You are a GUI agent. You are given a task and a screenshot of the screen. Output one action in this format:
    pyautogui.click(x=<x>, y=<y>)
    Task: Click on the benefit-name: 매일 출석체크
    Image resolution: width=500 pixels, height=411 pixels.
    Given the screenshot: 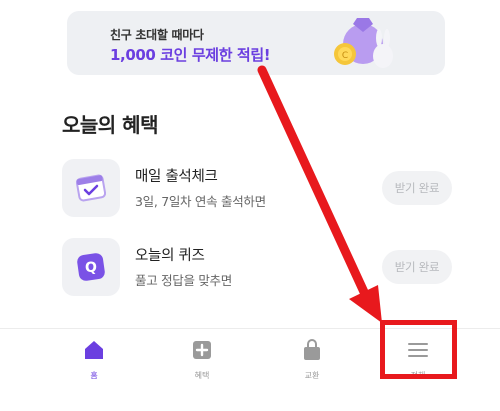 What is the action you would take?
    pyautogui.click(x=176, y=177)
    